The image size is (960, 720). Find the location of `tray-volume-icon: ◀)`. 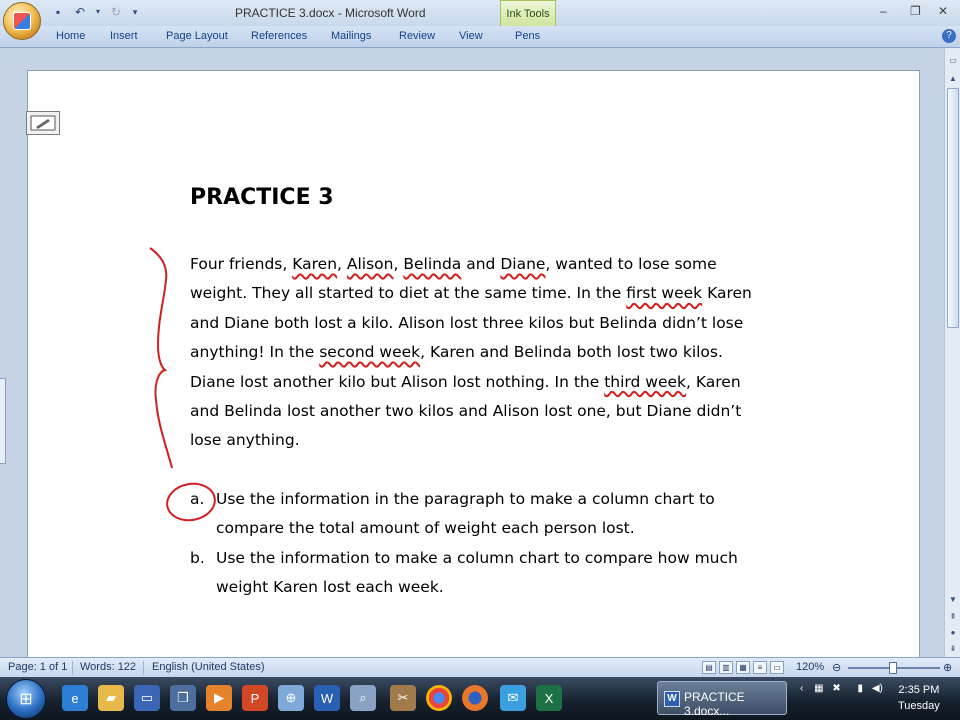

tray-volume-icon: ◀) is located at coordinates (877, 688).